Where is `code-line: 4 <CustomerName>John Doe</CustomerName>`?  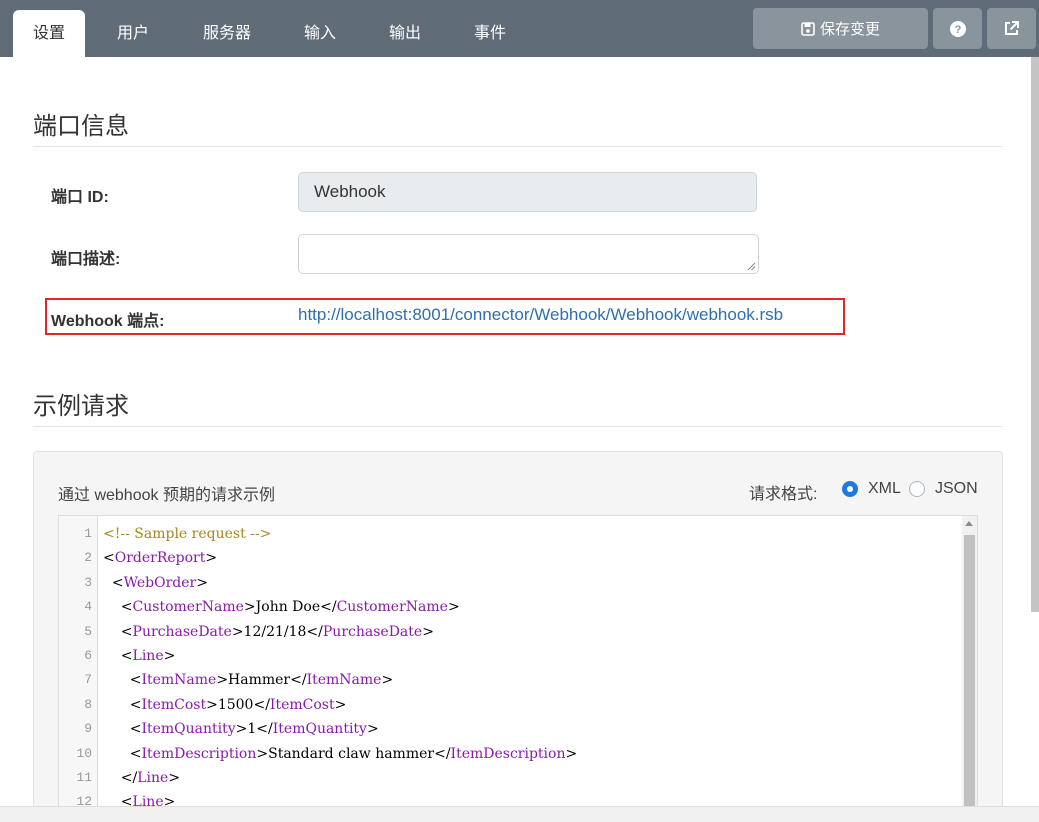
code-line: 4 <CustomerName>John Doe</CustomerName> is located at coordinates (509, 607).